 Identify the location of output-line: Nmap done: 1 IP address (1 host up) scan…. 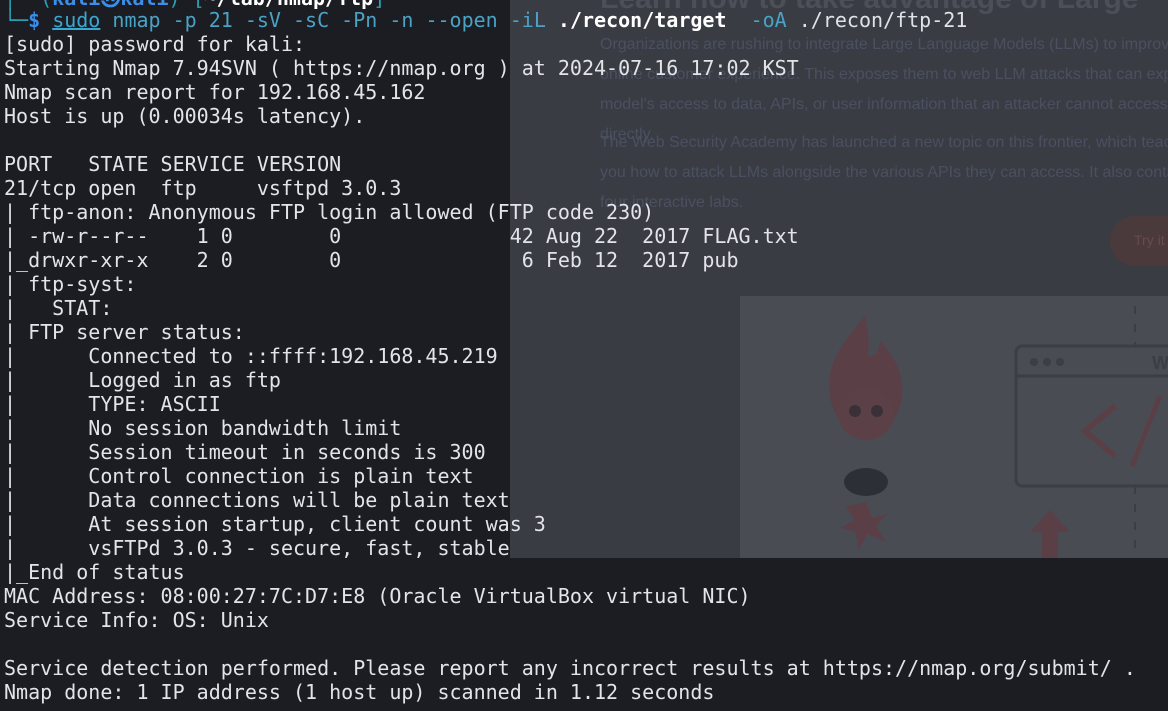
(359, 692).